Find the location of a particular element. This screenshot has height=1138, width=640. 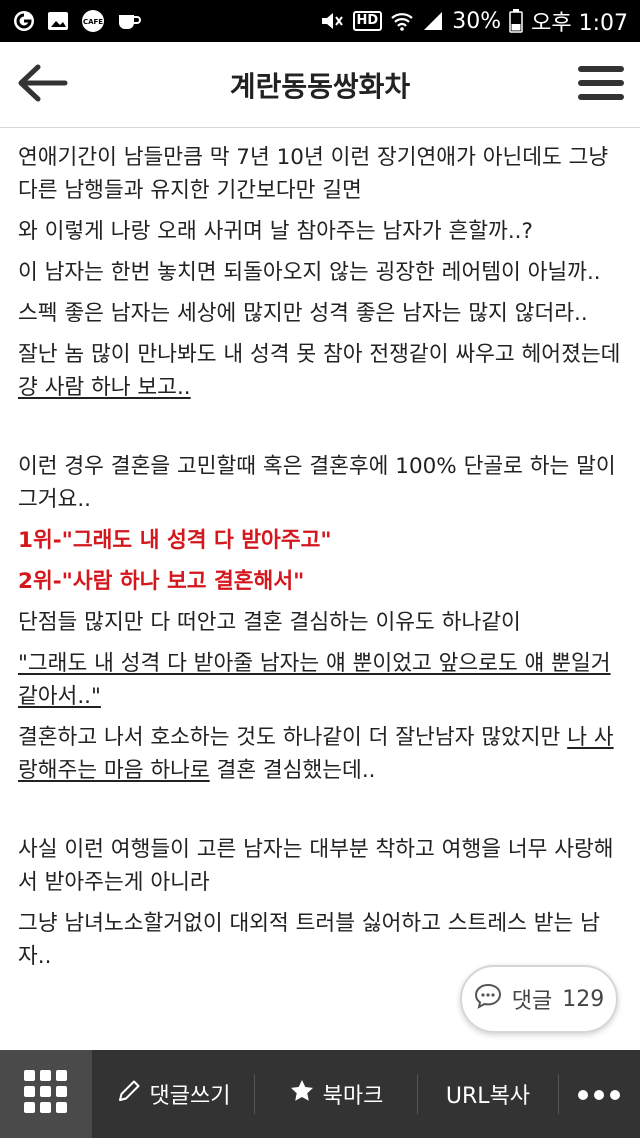

paragraph-text: 결혼하고 나서 호소하는 것도 하나같이 더 잘난남자 많았지만 is located at coordinates (293, 737).